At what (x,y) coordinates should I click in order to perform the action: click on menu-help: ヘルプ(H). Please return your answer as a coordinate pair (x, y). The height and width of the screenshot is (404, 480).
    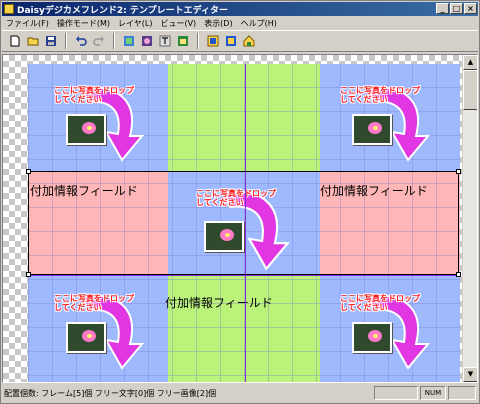
    Looking at the image, I should click on (259, 23).